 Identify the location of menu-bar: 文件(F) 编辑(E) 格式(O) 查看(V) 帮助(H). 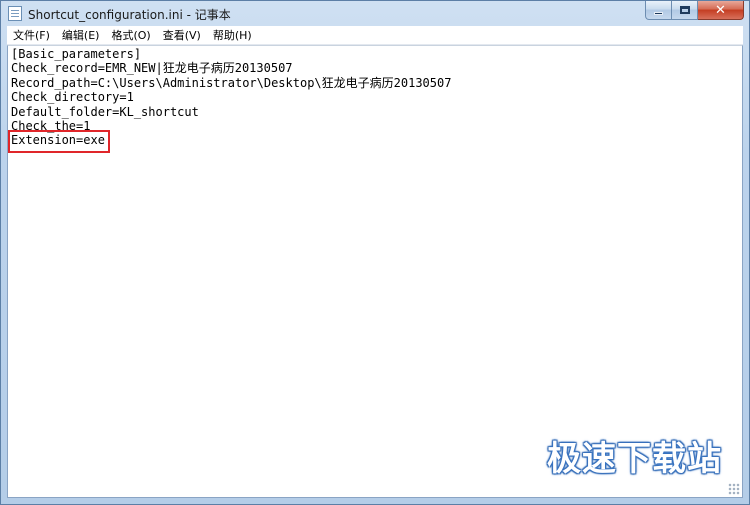
(375, 35).